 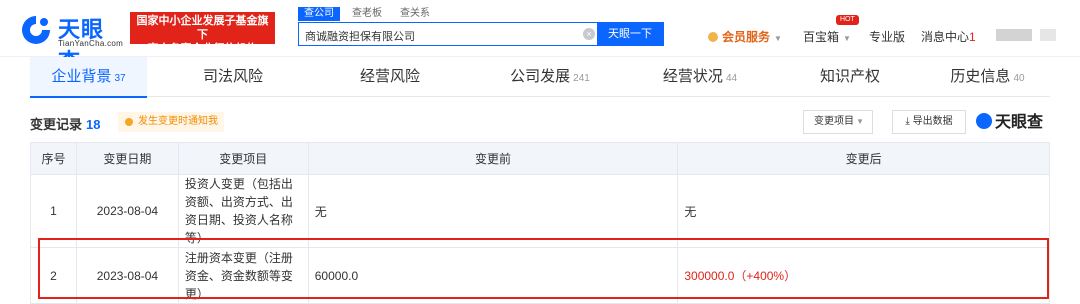 I want to click on tab-judicial-risk: 司法风险, so click(x=233, y=77).